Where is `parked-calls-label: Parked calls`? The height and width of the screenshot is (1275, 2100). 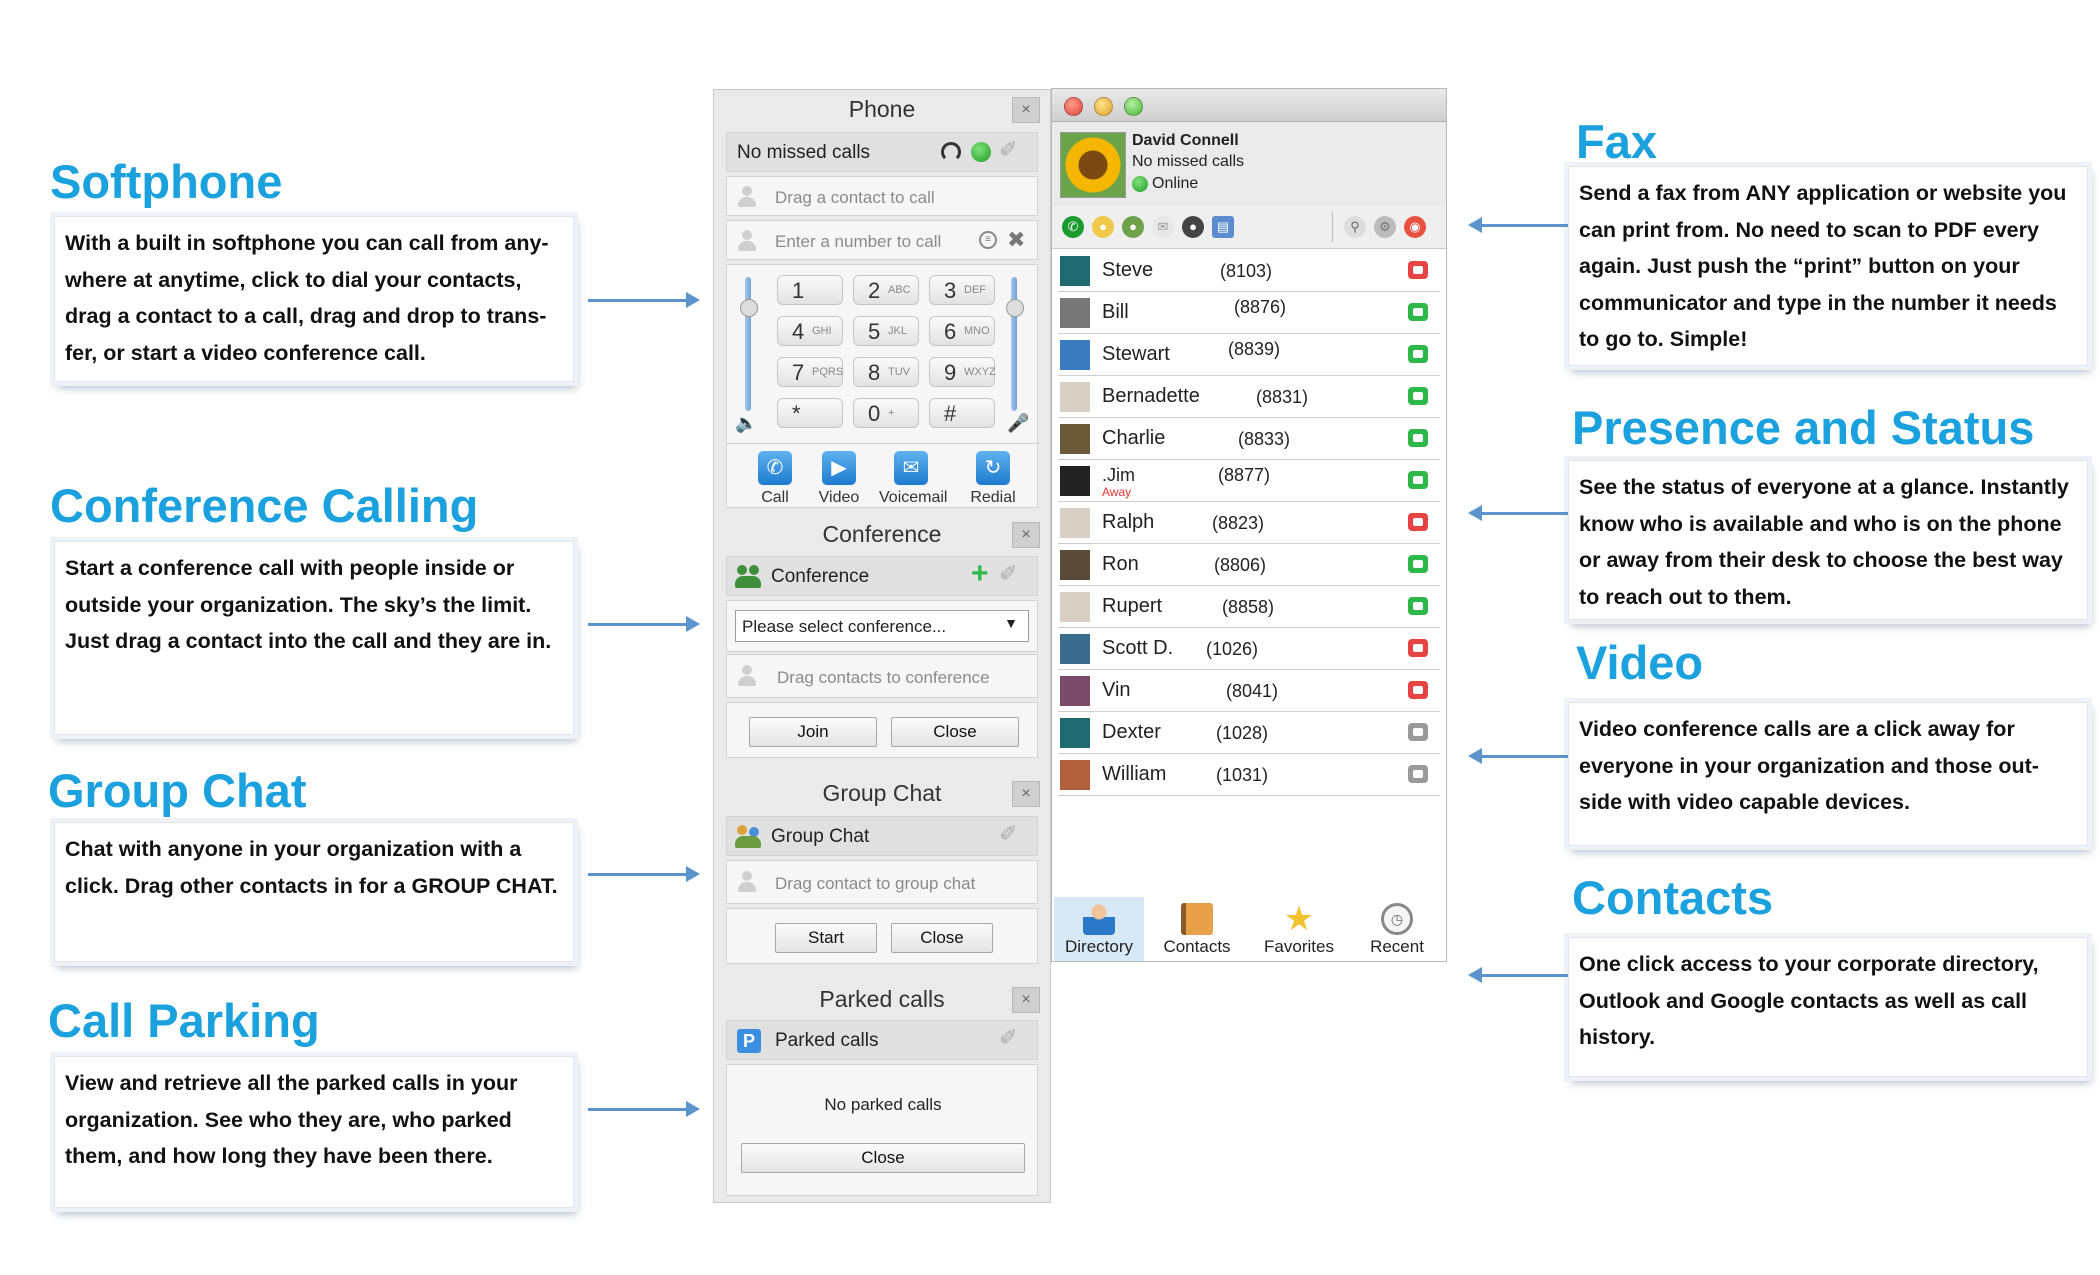
parked-calls-label: Parked calls is located at coordinates (827, 1040).